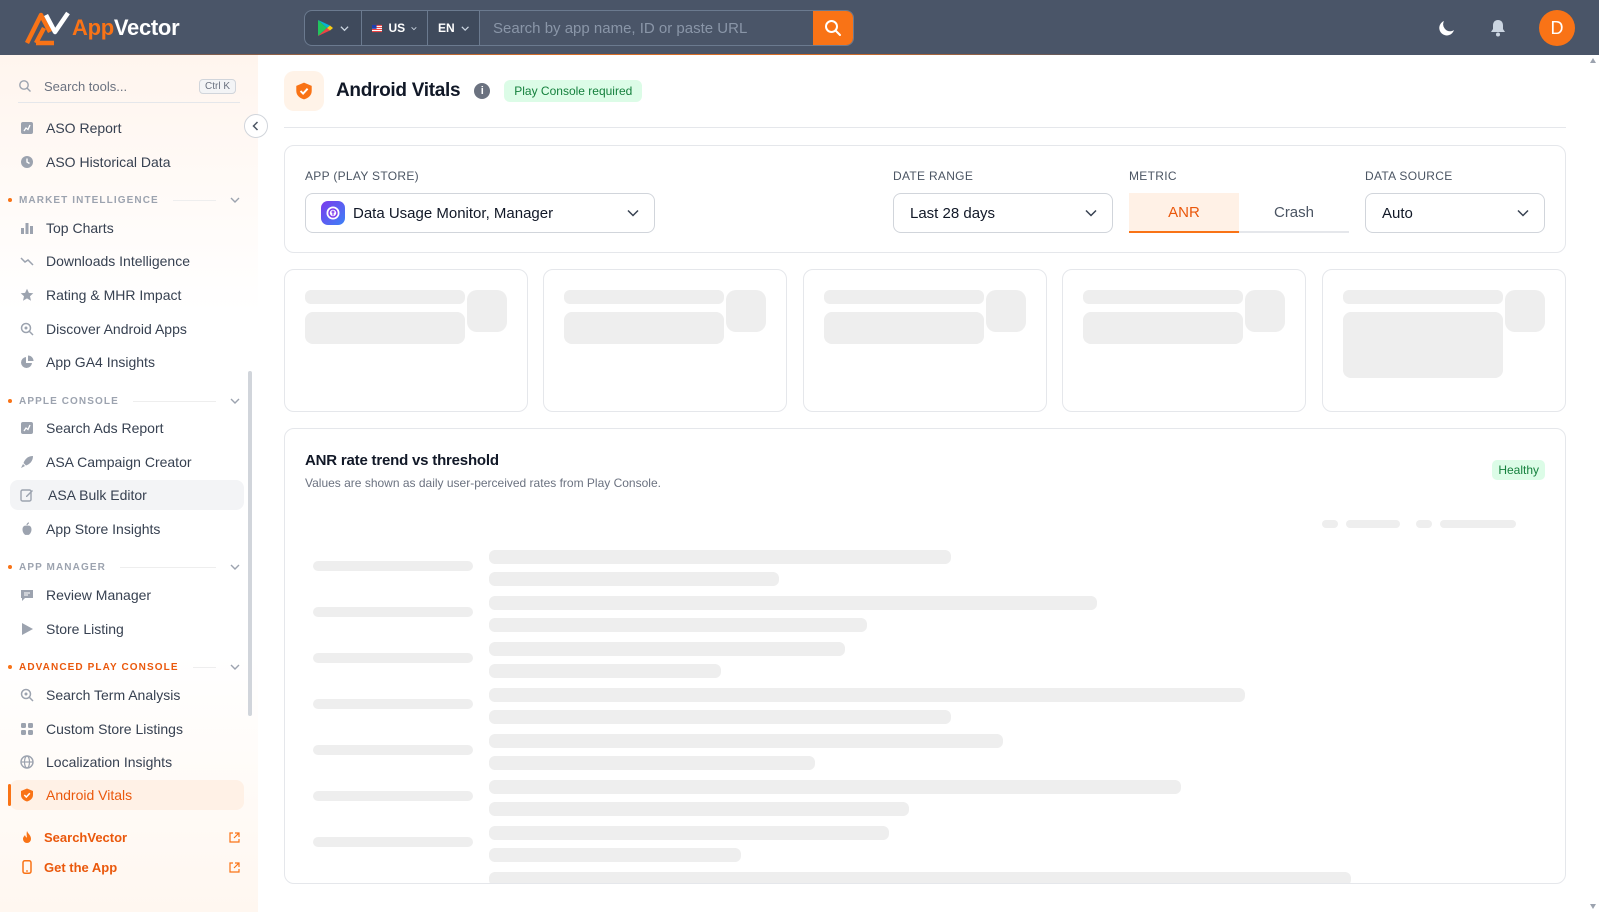 The image size is (1599, 912). What do you see at coordinates (333, 28) in the screenshot?
I see `store-selector` at bounding box center [333, 28].